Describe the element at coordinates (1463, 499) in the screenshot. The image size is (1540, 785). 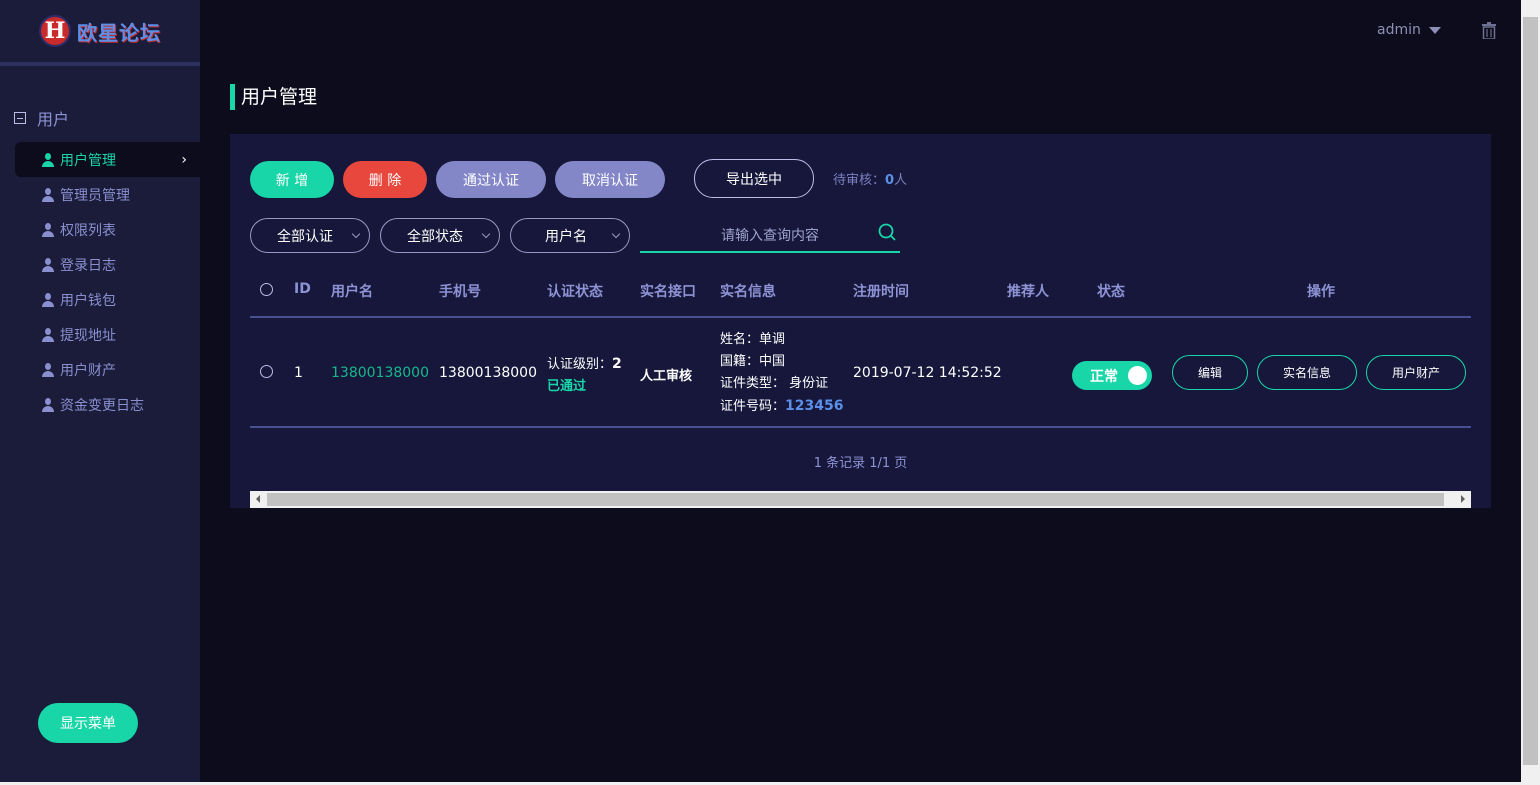
I see `scroll-right-icon` at that location.